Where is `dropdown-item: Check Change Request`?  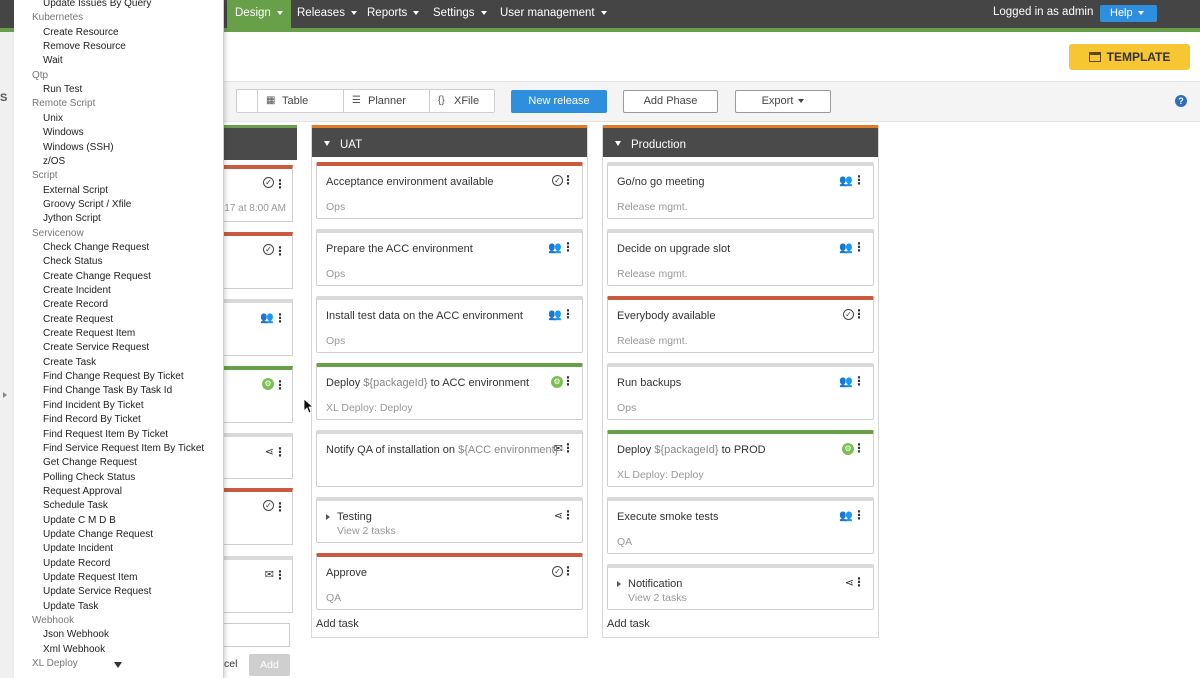
dropdown-item: Check Change Request is located at coordinates (96, 247).